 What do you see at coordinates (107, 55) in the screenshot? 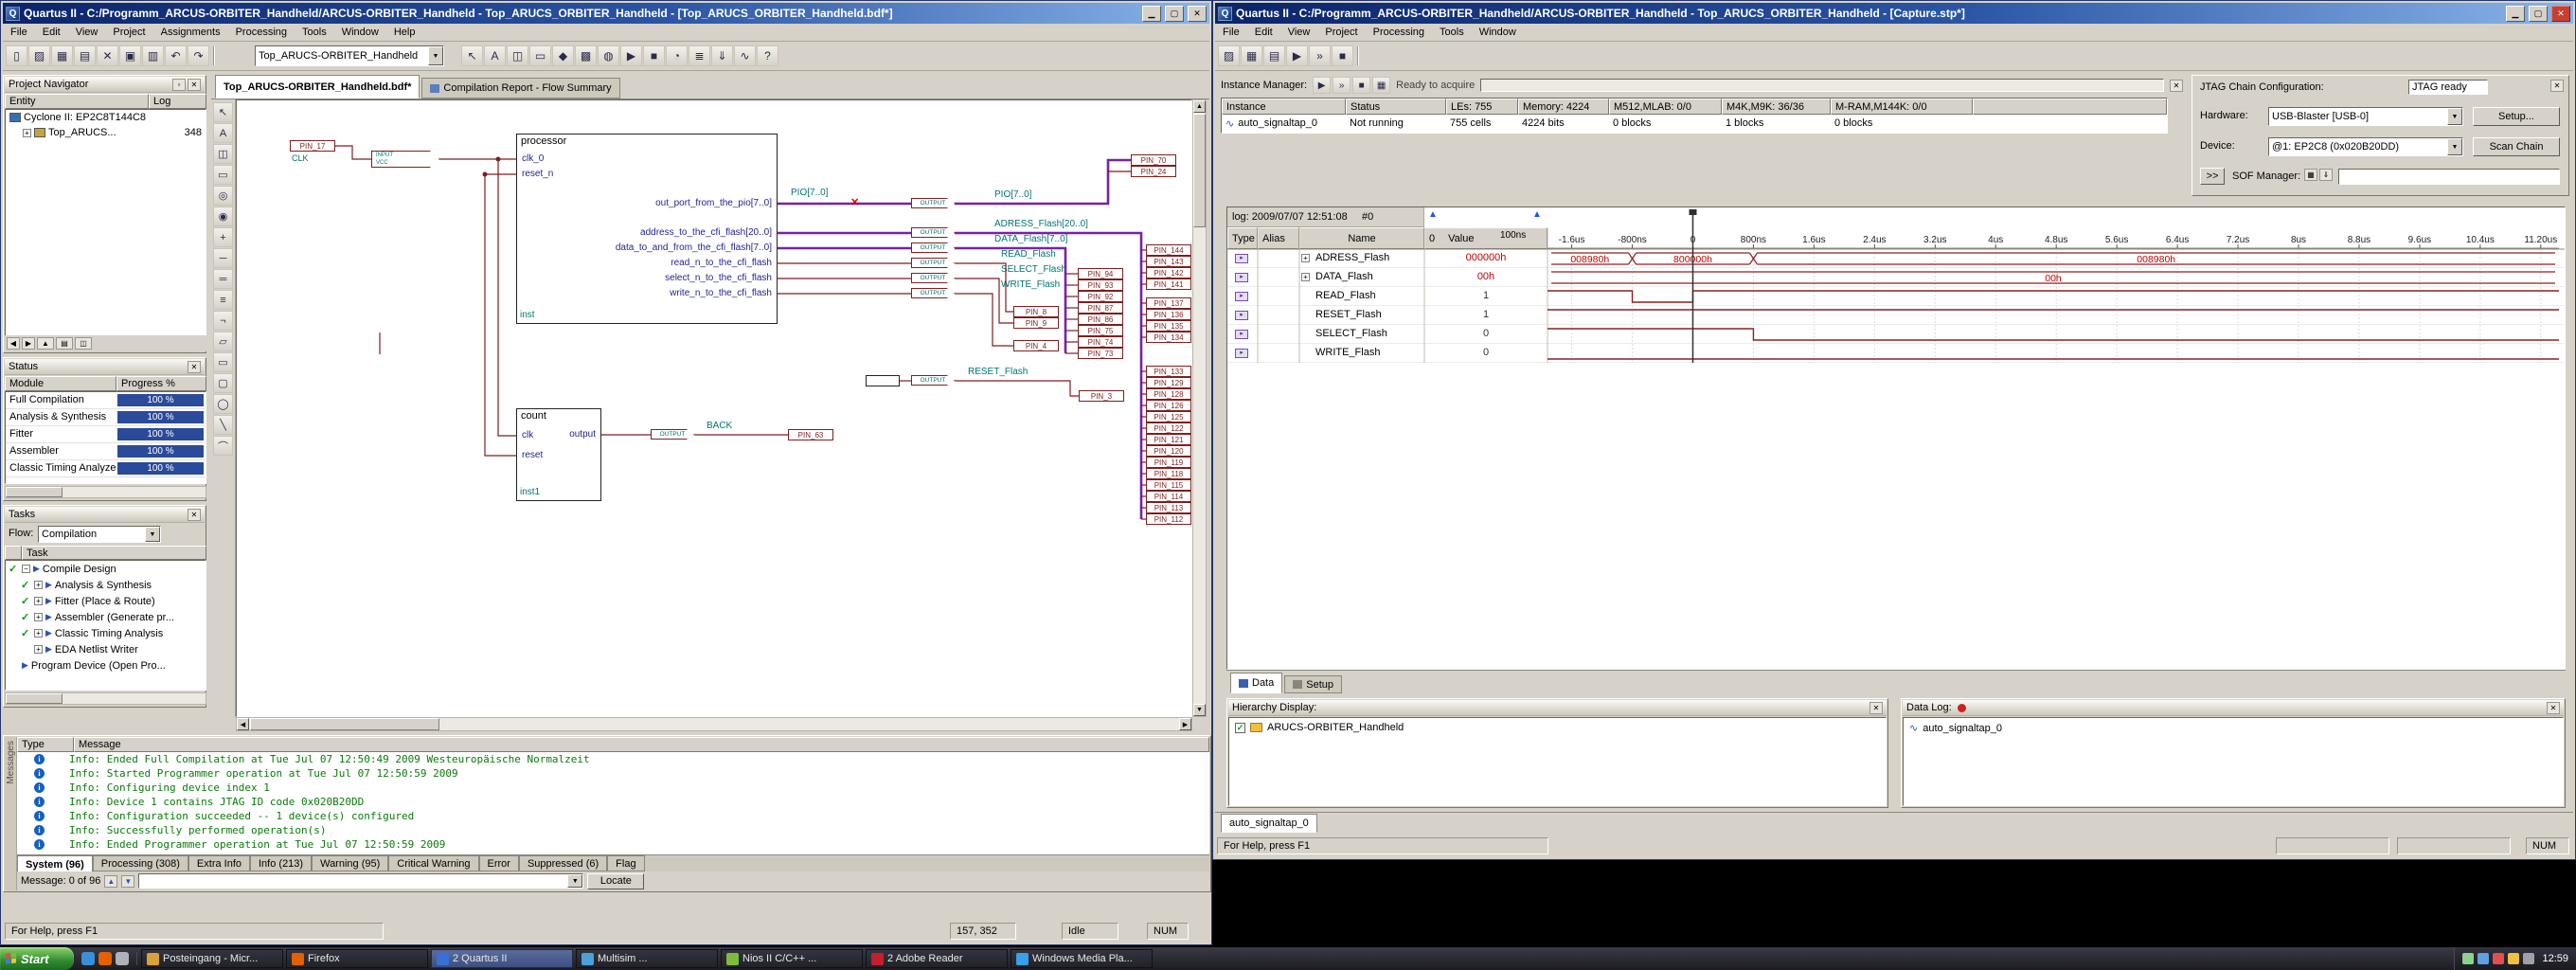
I see `cut-icon: ✕` at bounding box center [107, 55].